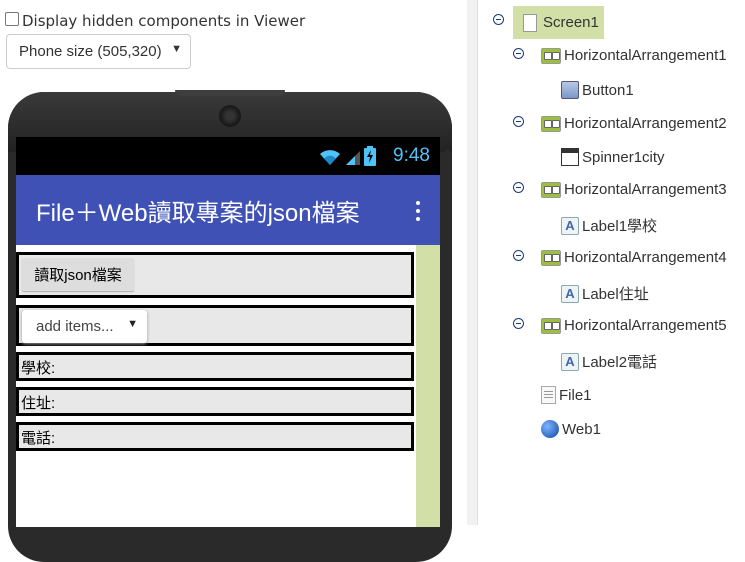  Describe the element at coordinates (597, 90) in the screenshot. I see `tree-node-button1: Button1` at that location.